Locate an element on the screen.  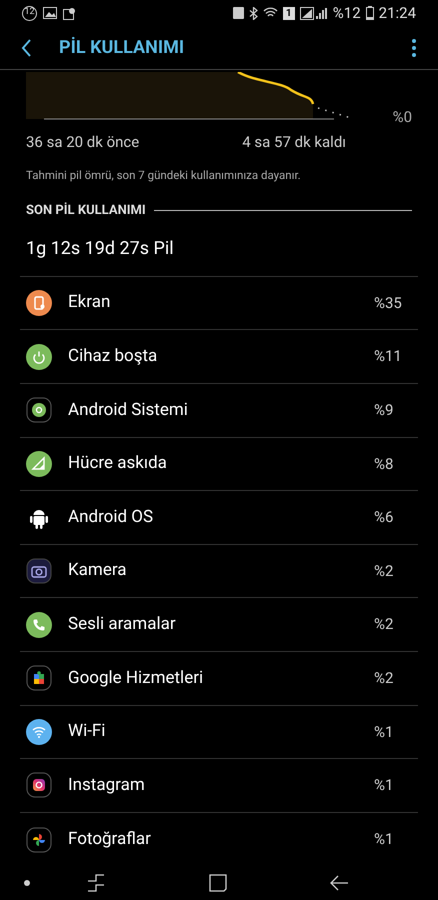
app-usage-row: Ekran %35 is located at coordinates (219, 303).